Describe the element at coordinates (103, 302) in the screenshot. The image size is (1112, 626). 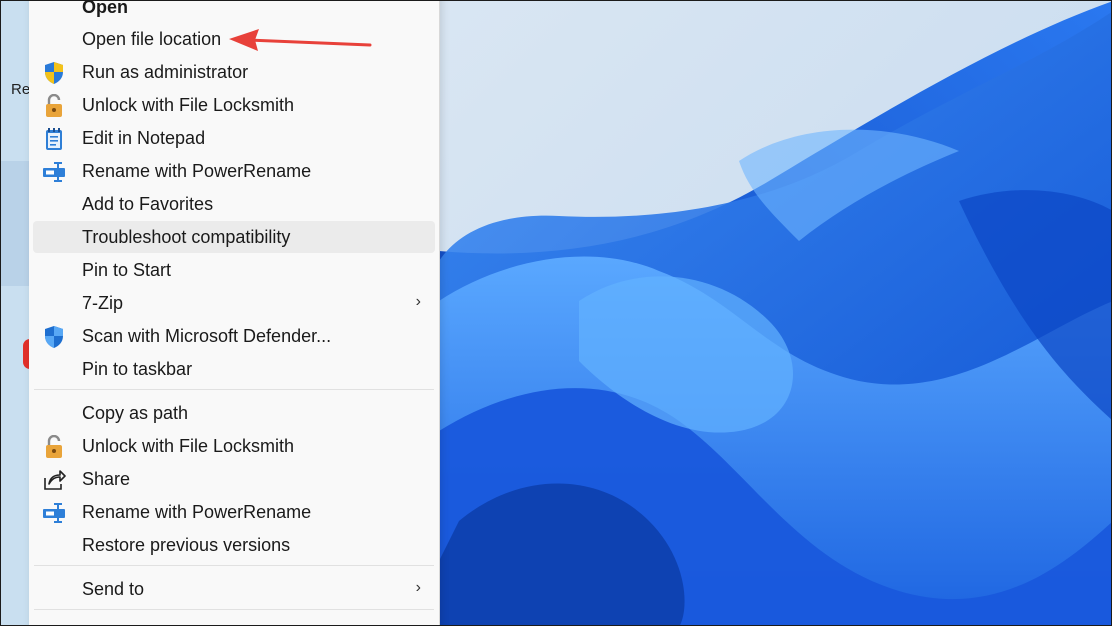
I see `menu-item-label: 7-Zip` at that location.